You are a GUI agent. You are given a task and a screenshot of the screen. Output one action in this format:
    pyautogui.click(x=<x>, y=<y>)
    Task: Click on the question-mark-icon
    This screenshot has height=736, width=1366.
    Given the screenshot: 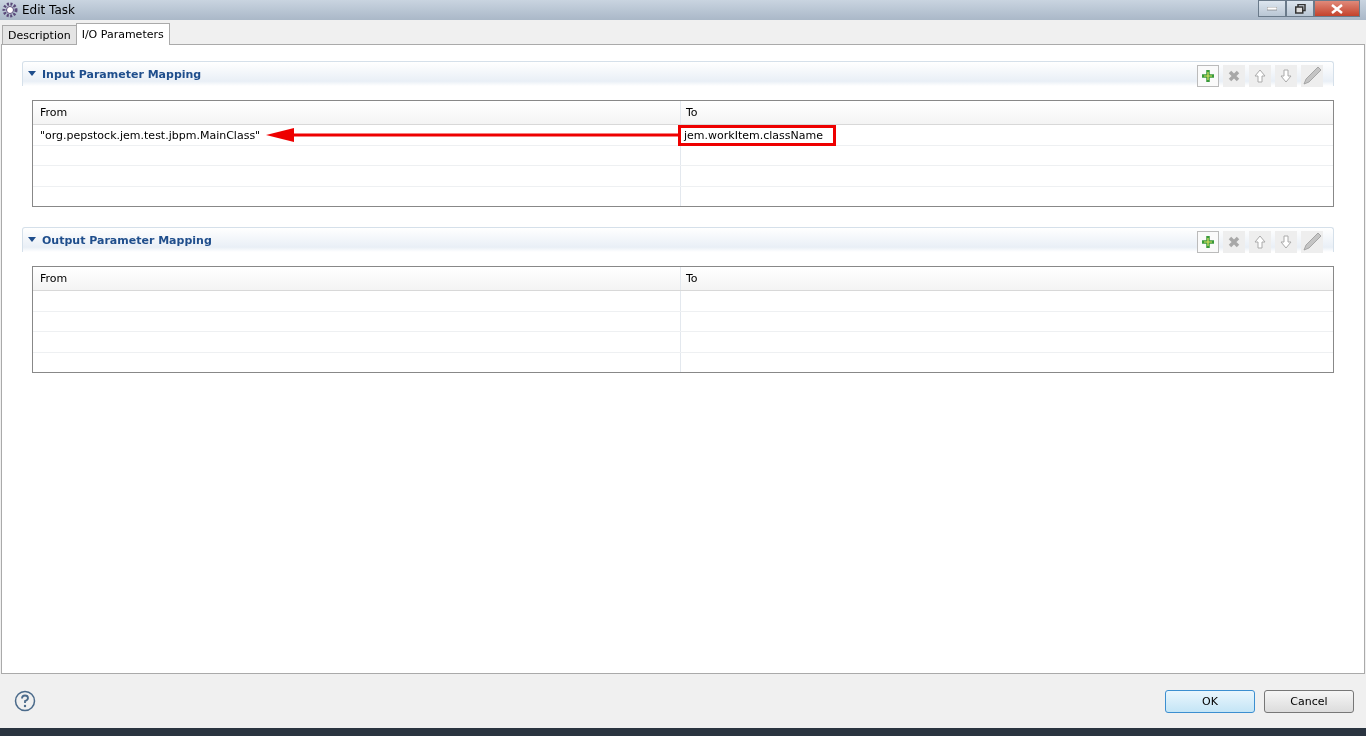 What is the action you would take?
    pyautogui.click(x=25, y=701)
    